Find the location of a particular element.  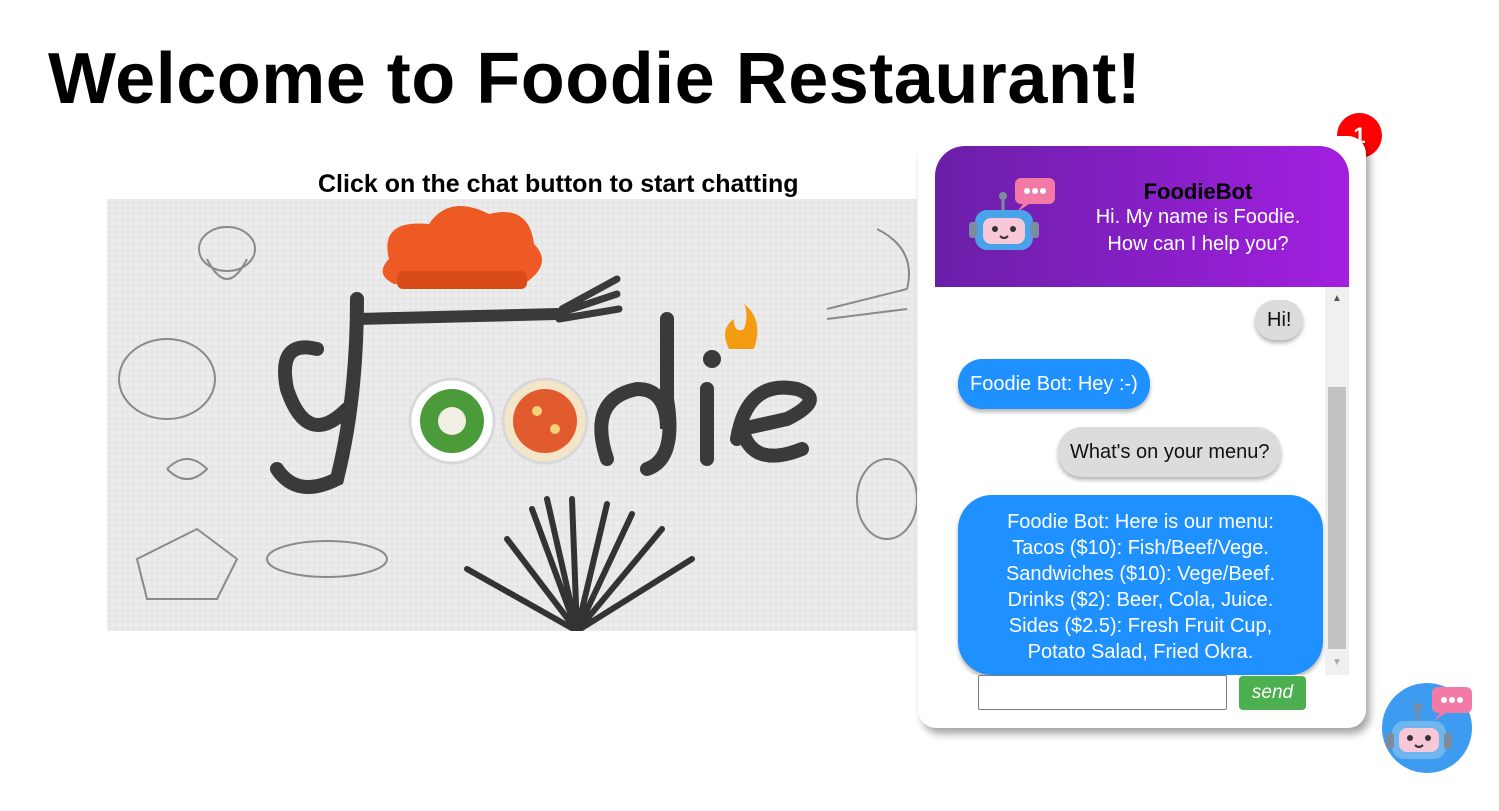

page-title: Welcome to Foodie Restaurant! is located at coordinates (595, 79).